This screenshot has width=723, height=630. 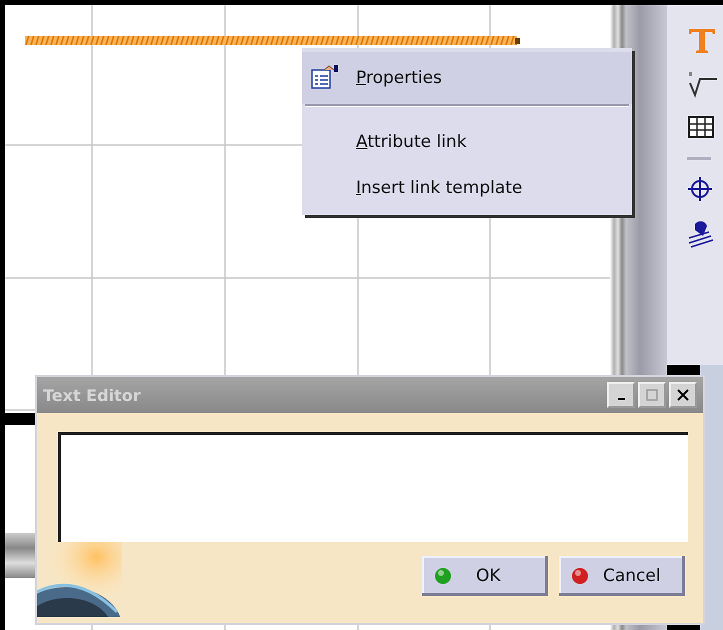 I want to click on window-title: Text Editor, so click(x=92, y=395).